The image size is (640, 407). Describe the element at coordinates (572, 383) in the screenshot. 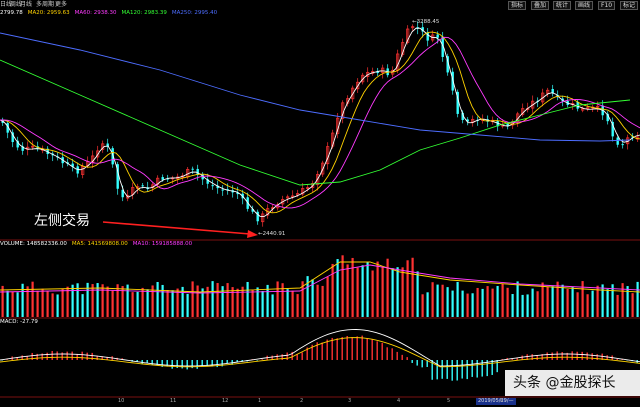

I see `watermark: 头条 @金股探长` at that location.